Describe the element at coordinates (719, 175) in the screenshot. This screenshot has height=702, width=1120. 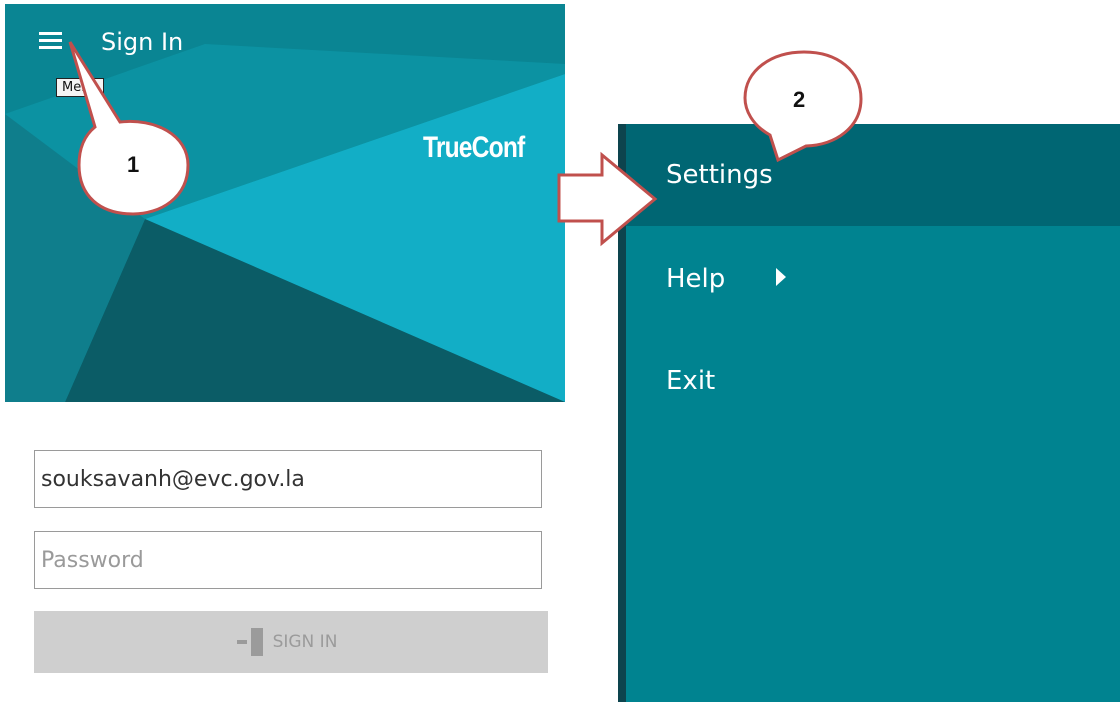
I see `menu-item-label: Settings` at that location.